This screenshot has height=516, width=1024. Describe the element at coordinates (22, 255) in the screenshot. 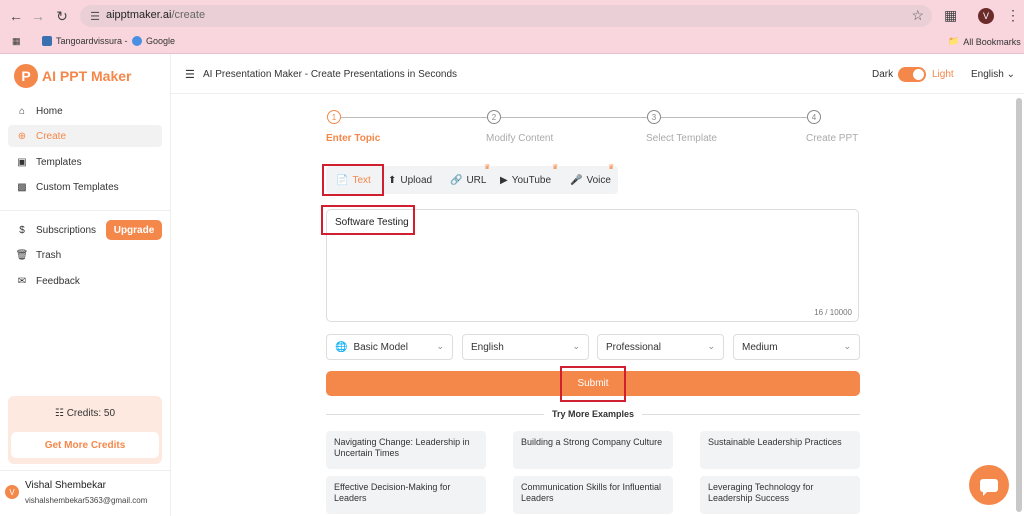

I see `trash-icon: 🗑` at that location.